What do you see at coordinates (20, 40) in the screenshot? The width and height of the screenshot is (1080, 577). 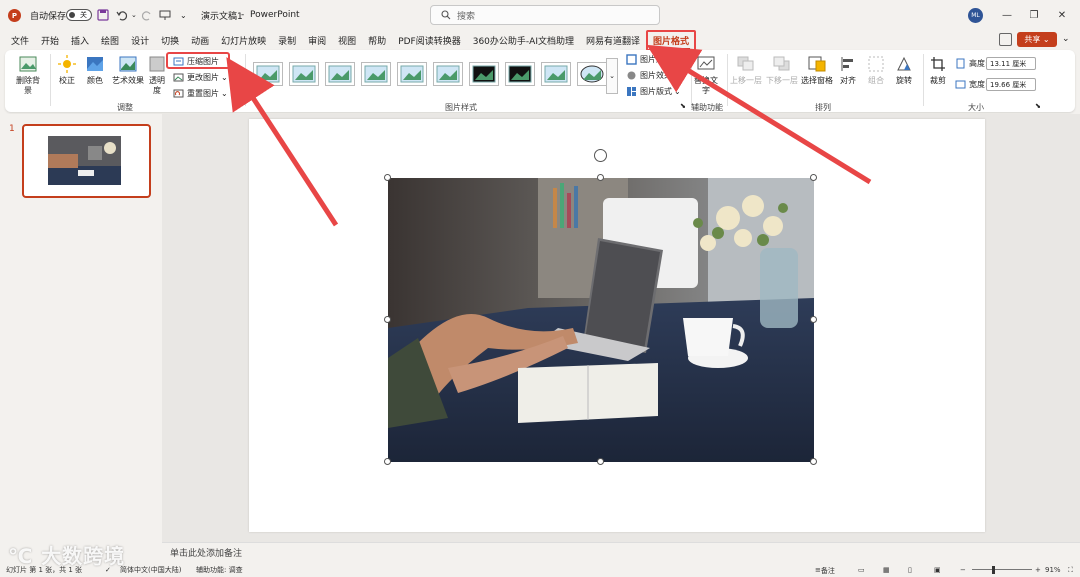 I see `tab-0: 文件` at bounding box center [20, 40].